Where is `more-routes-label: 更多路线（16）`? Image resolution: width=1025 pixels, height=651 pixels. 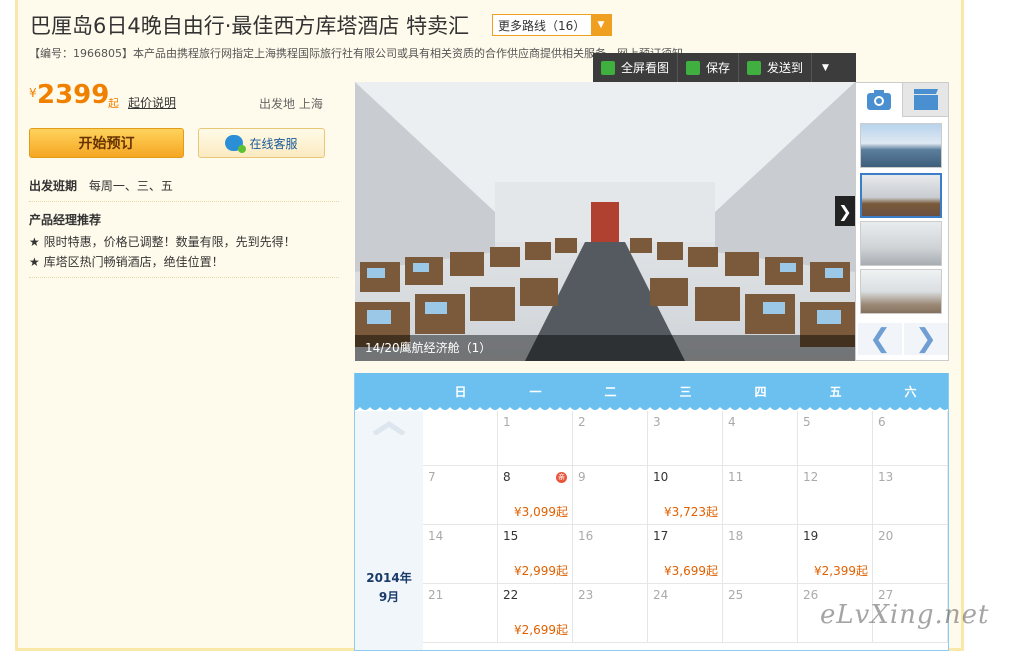 more-routes-label: 更多路线（16） is located at coordinates (542, 25).